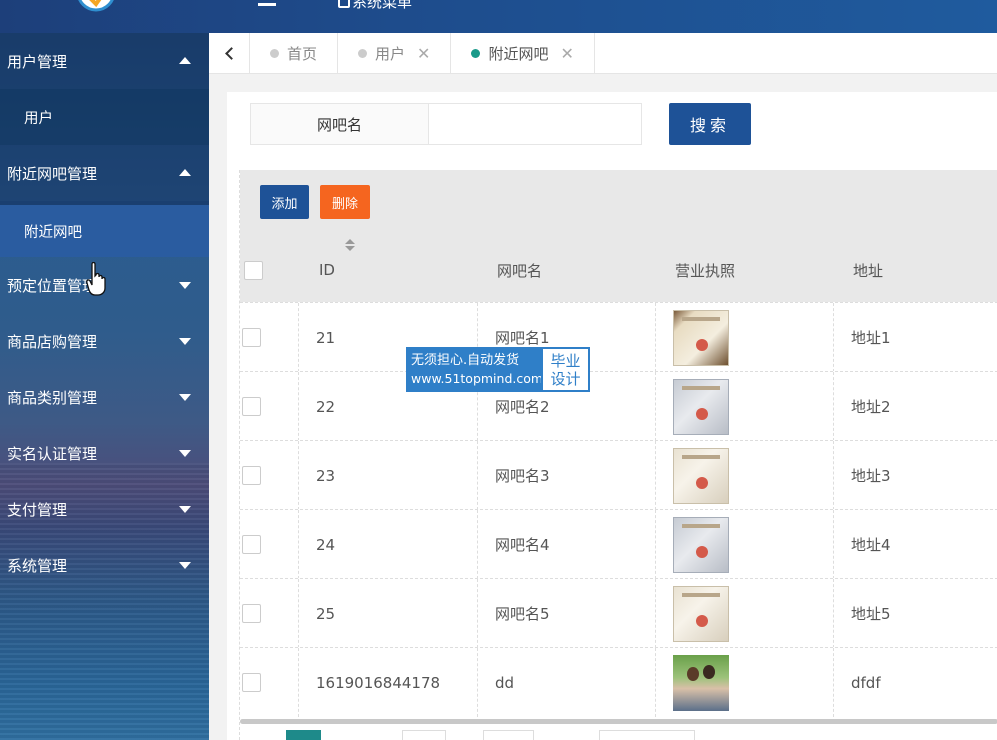 The image size is (997, 740). Describe the element at coordinates (52, 173) in the screenshot. I see `sidebar-item-label: 附近网吧管理` at that location.